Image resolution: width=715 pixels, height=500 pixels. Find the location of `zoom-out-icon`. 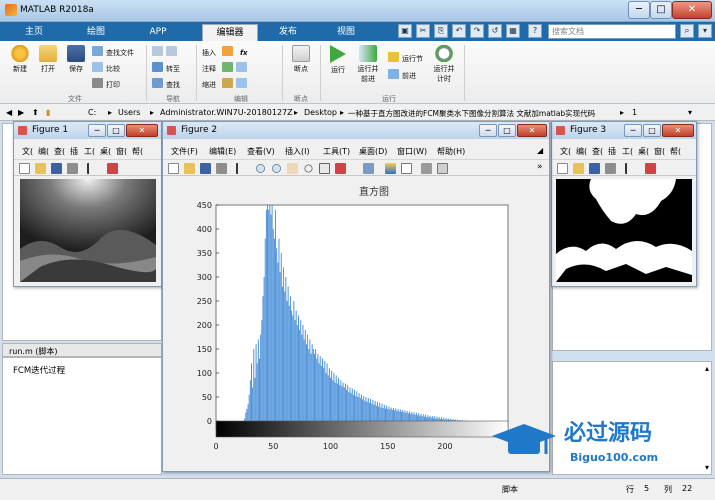

zoom-out-icon is located at coordinates (276, 168).